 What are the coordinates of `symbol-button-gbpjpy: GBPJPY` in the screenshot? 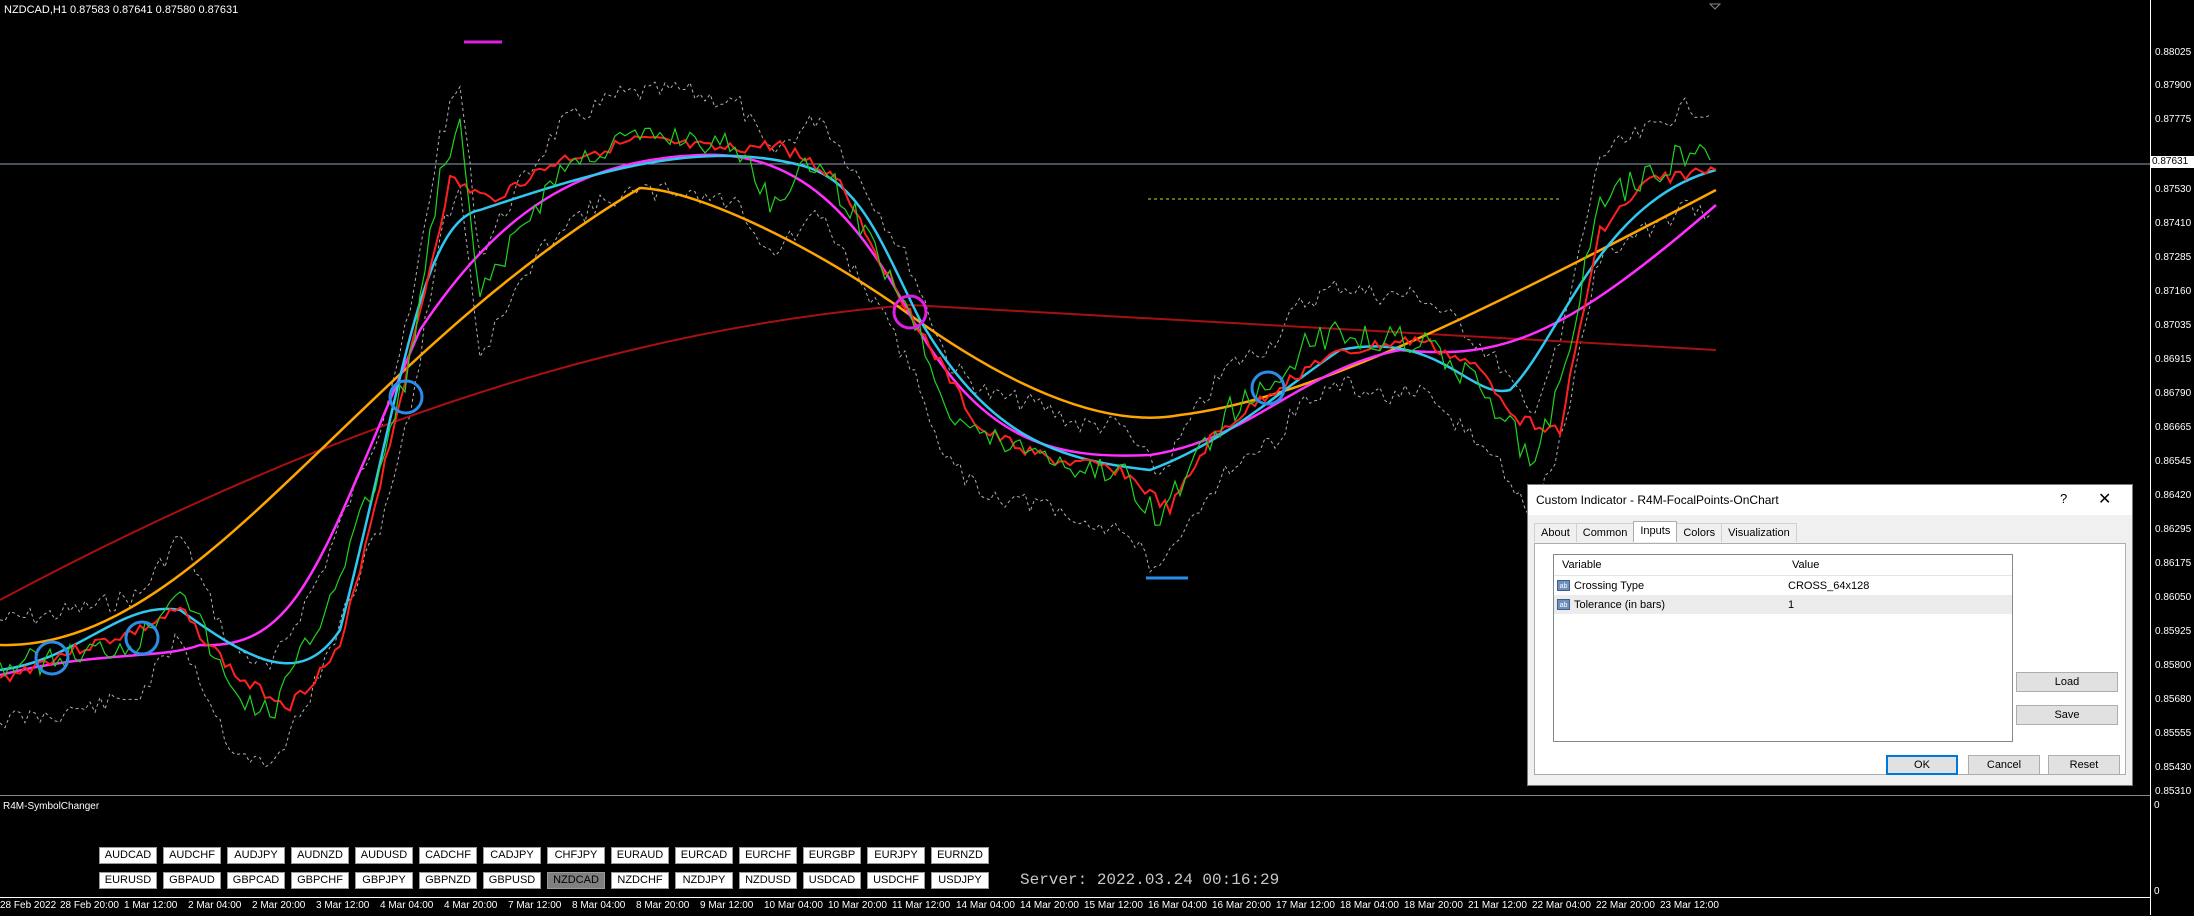 It's located at (384, 880).